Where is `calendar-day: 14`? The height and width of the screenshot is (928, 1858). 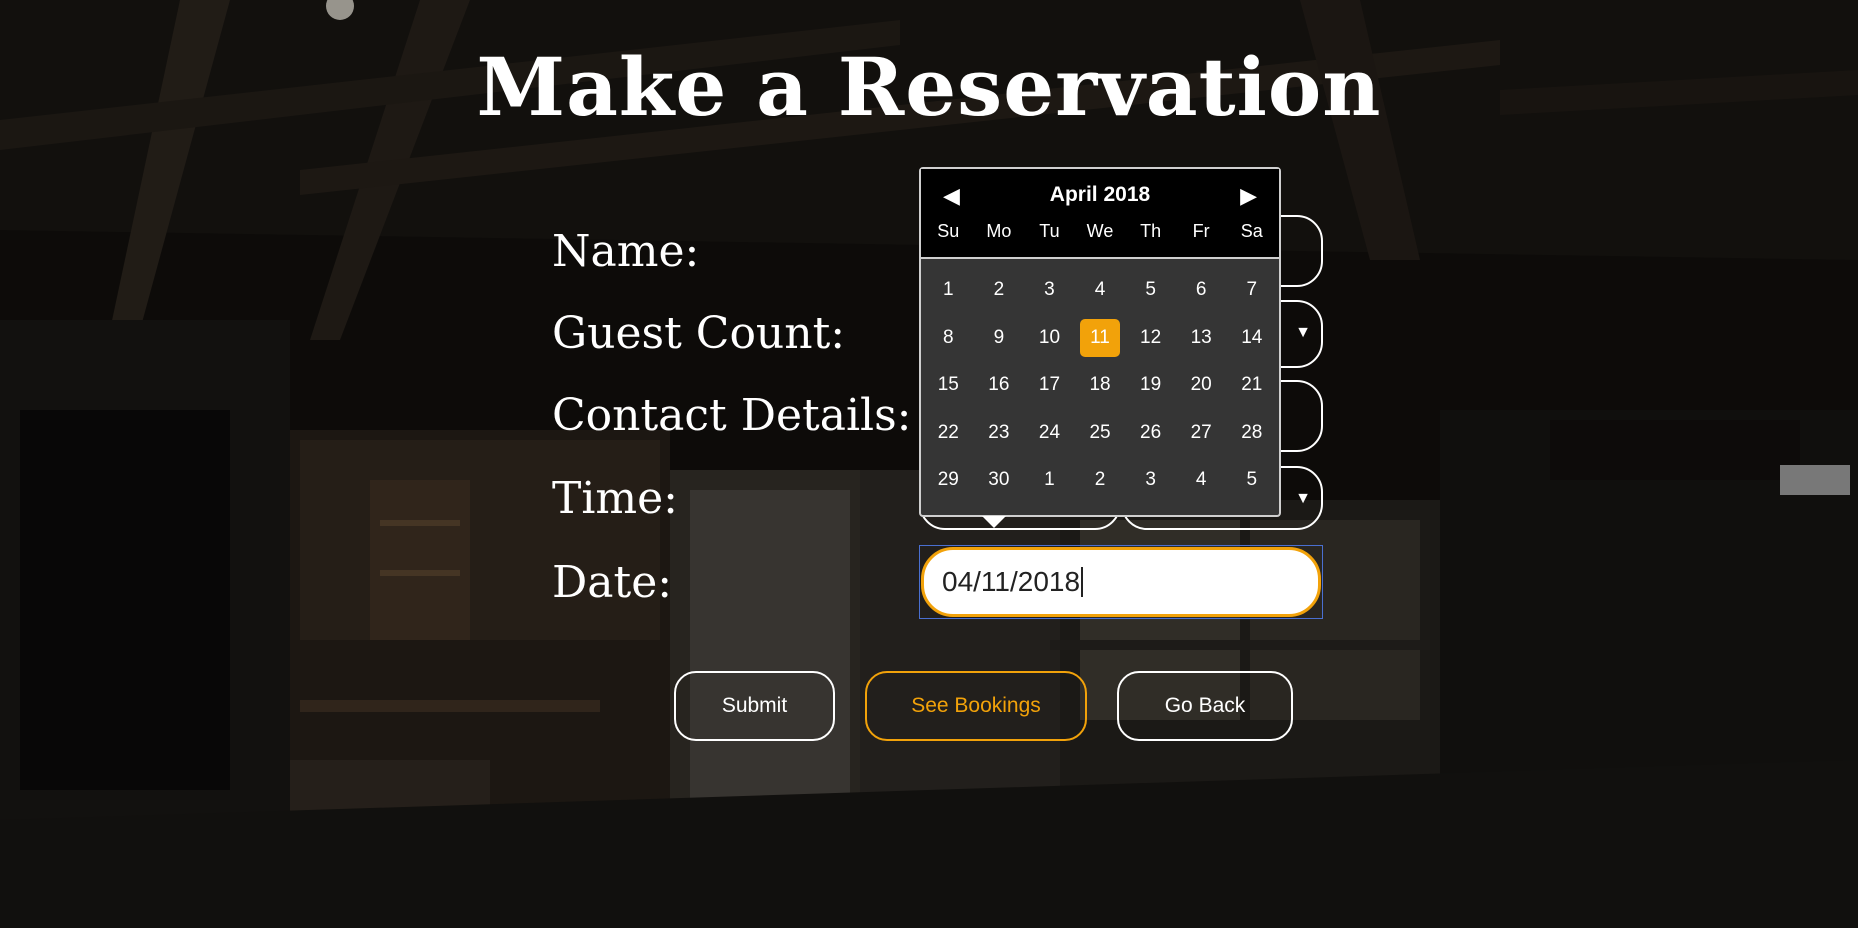 calendar-day: 14 is located at coordinates (1251, 343).